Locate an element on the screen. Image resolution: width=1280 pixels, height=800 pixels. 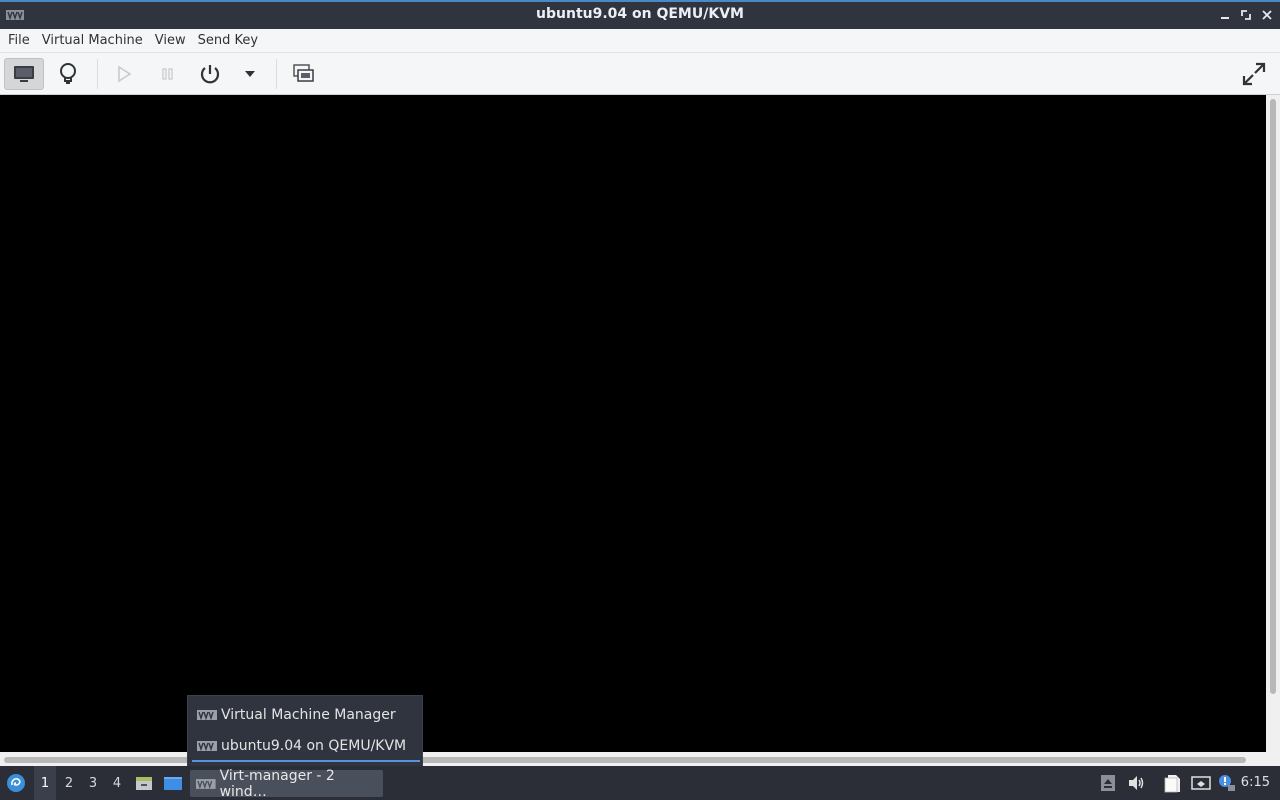
distro-logo-icon is located at coordinates (16, 783).